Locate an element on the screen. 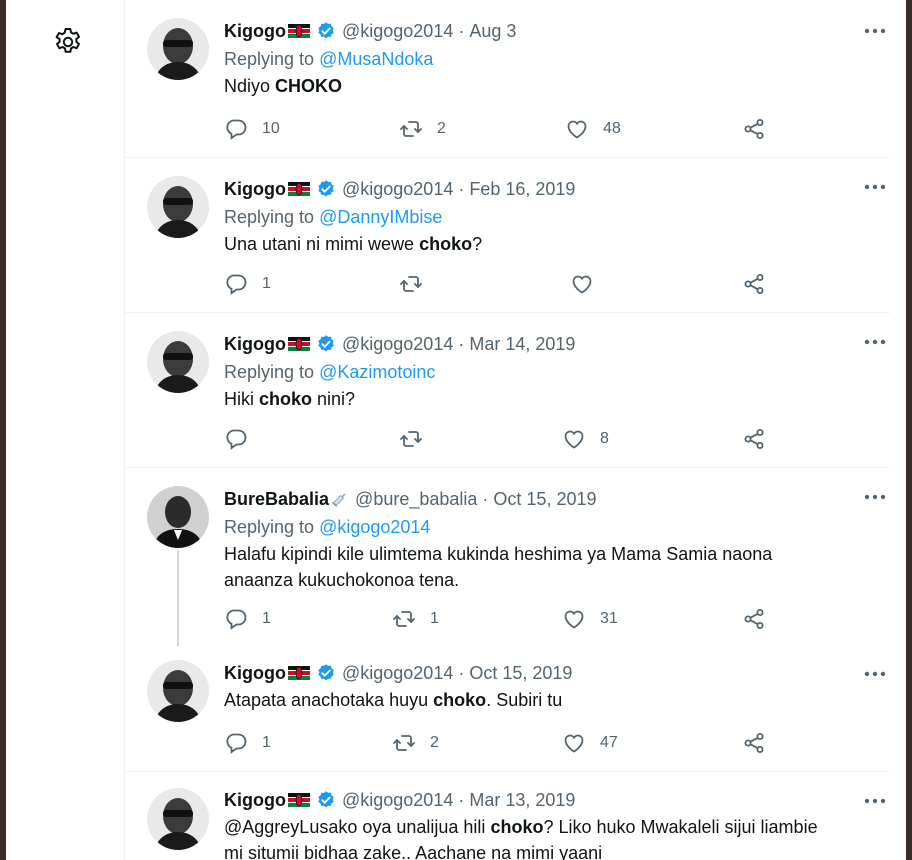 This screenshot has height=860, width=912. like-button is located at coordinates (589, 284).